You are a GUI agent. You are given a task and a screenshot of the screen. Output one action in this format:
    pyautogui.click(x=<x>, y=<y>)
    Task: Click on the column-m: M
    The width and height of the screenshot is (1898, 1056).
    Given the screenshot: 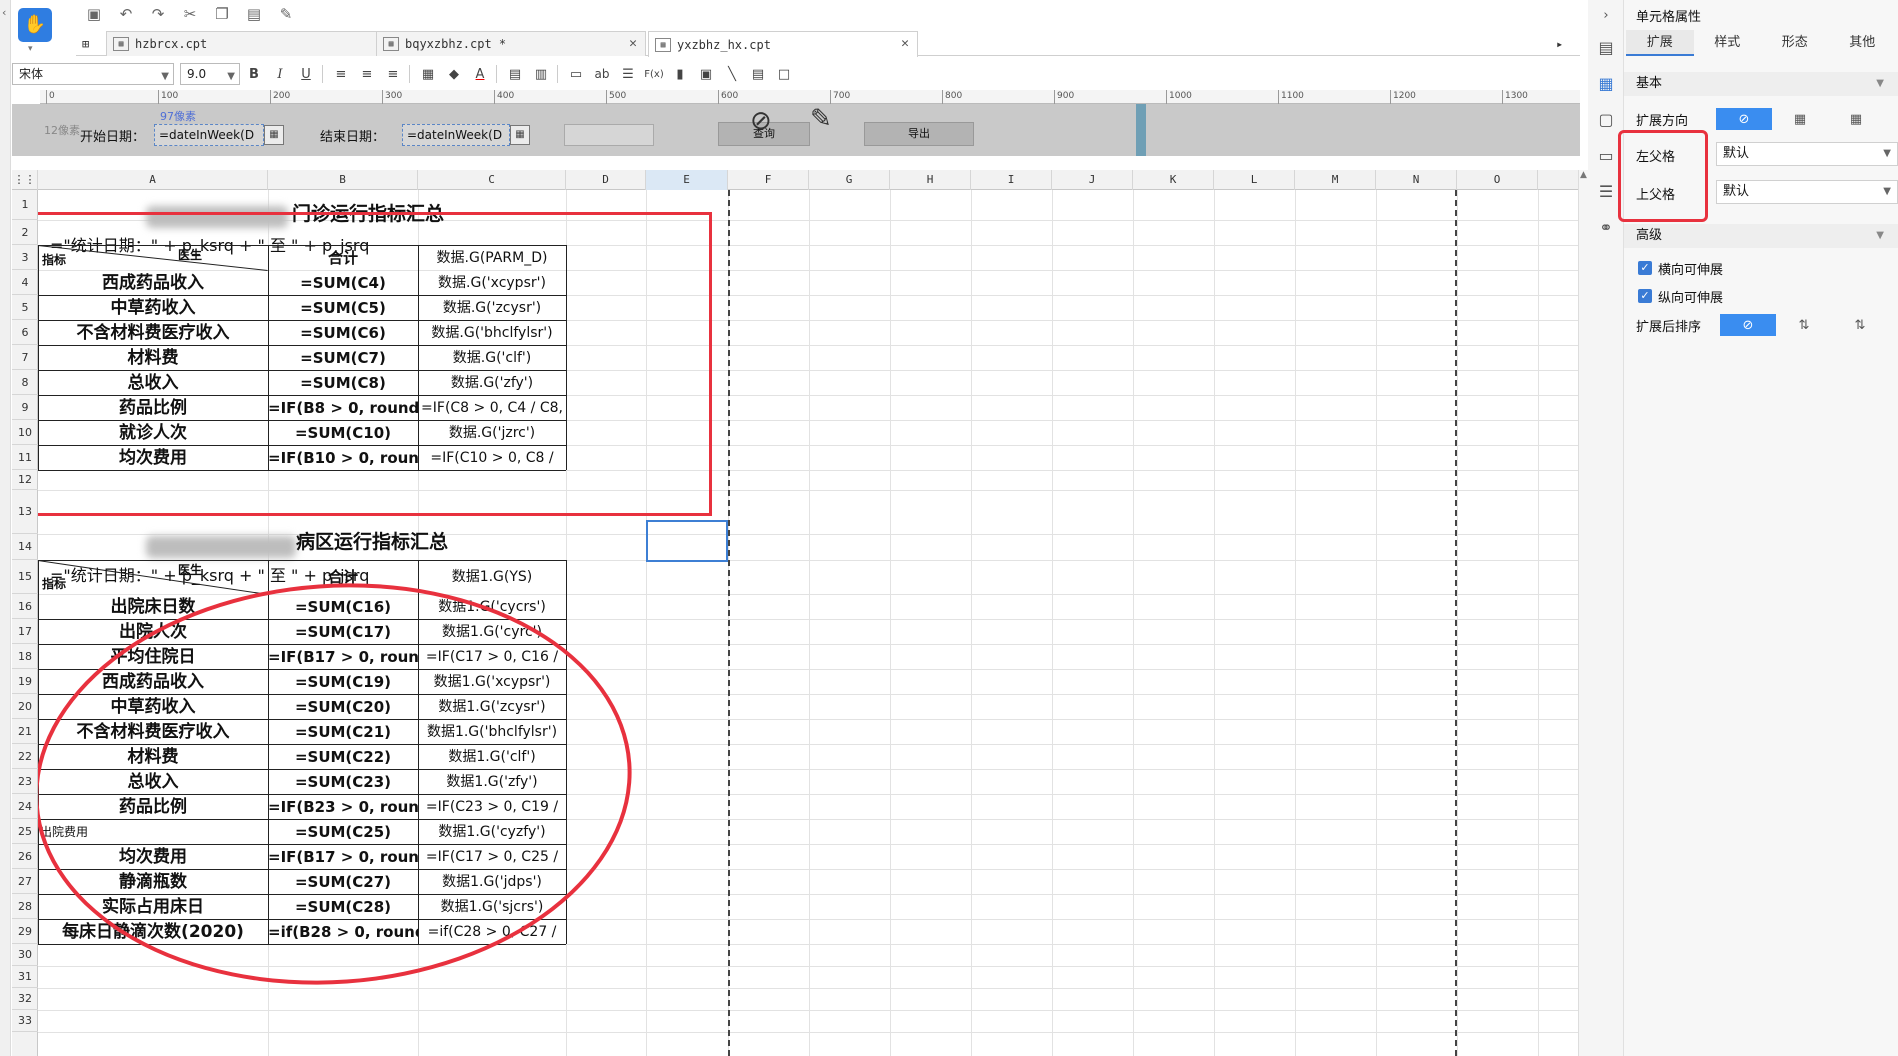 What is the action you would take?
    pyautogui.click(x=1335, y=180)
    